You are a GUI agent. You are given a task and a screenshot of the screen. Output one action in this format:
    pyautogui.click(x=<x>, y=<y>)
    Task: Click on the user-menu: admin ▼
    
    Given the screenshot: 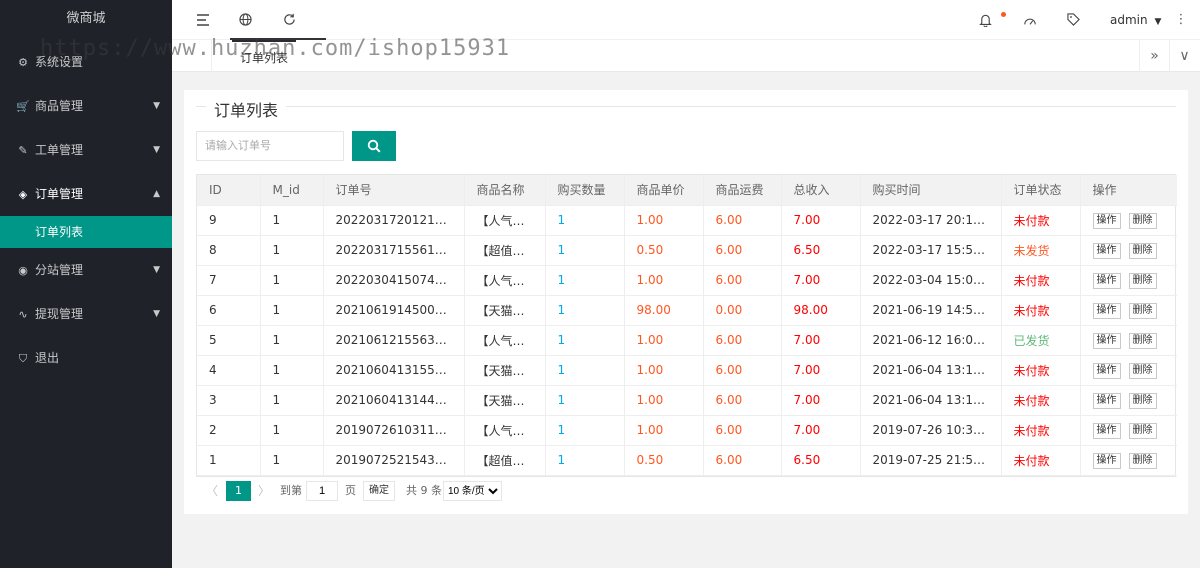 What is the action you would take?
    pyautogui.click(x=1135, y=20)
    